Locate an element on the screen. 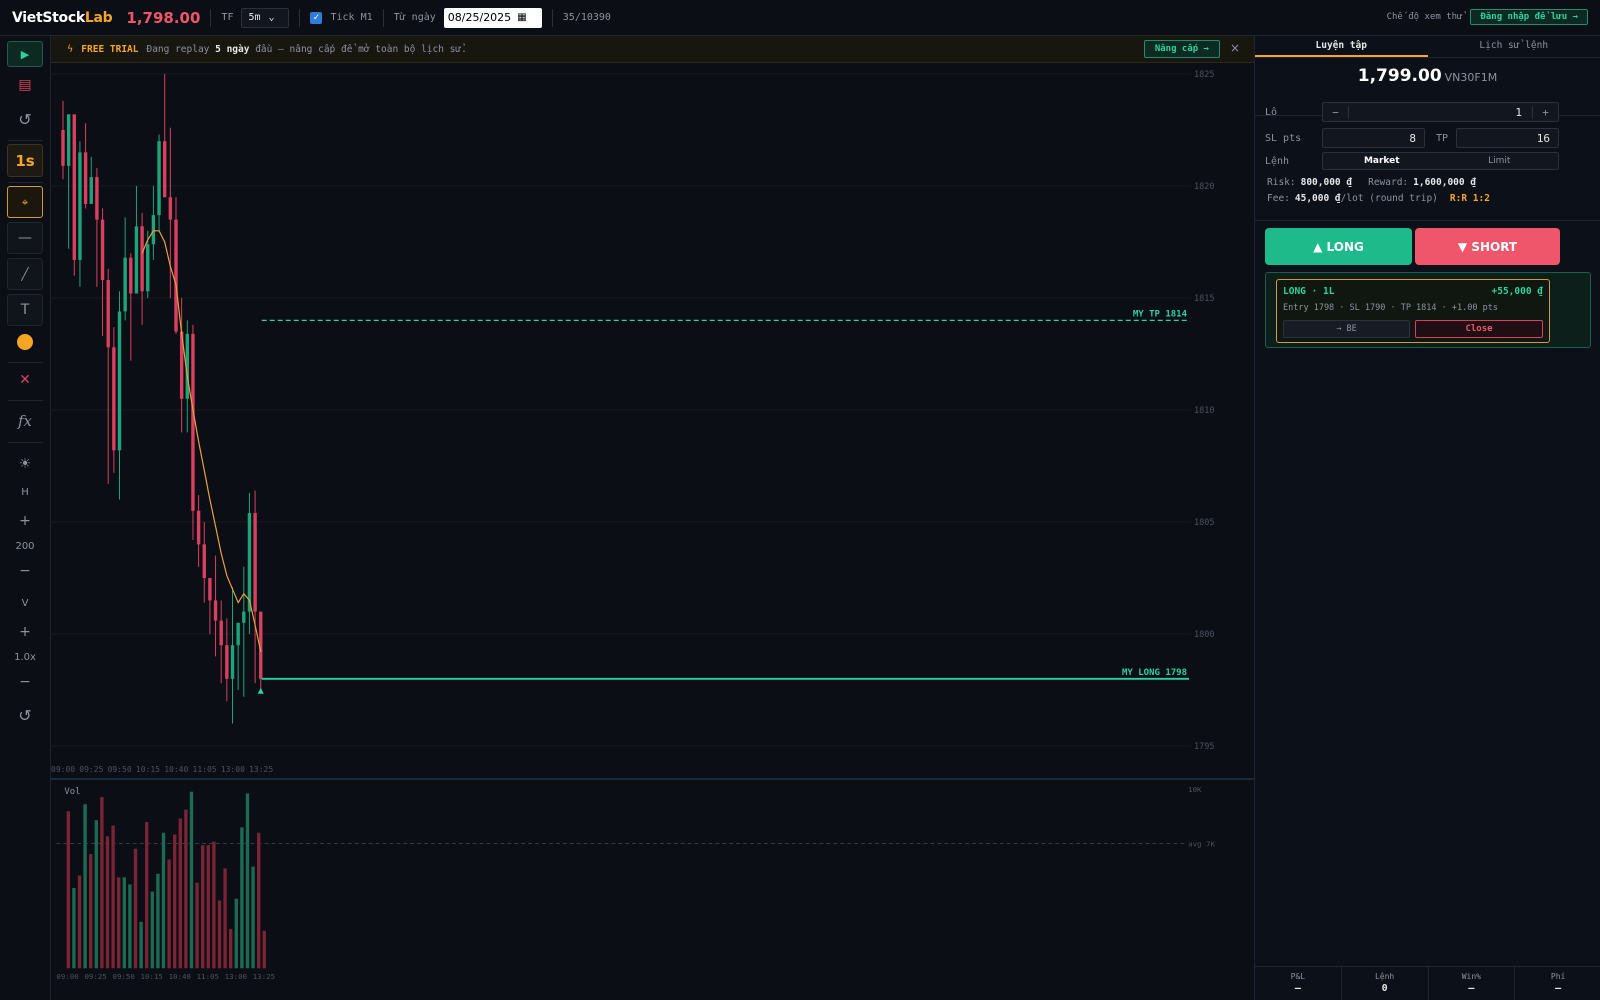 The height and width of the screenshot is (1000, 1600). lightning-icon: ϟ is located at coordinates (70, 49).